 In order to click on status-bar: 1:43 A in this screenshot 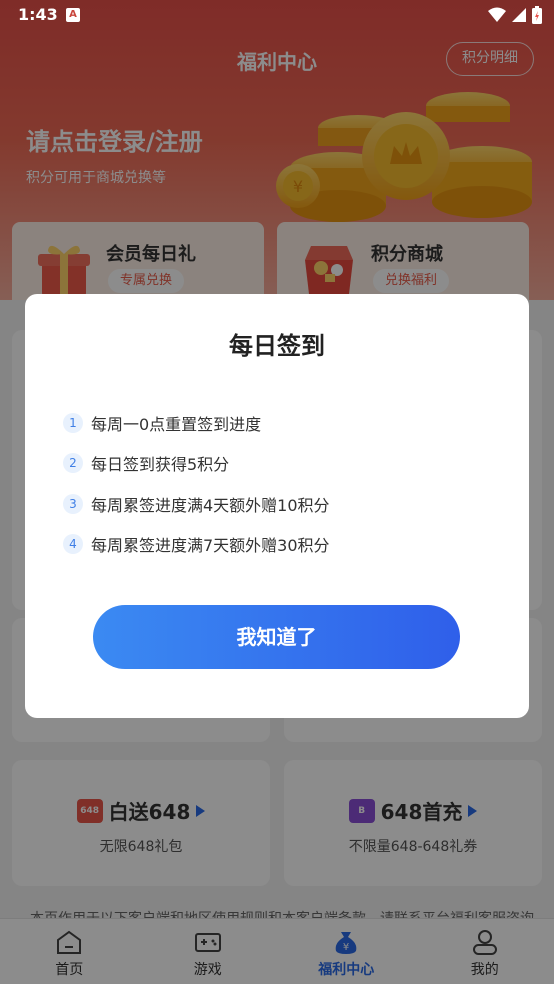, I will do `click(277, 15)`.